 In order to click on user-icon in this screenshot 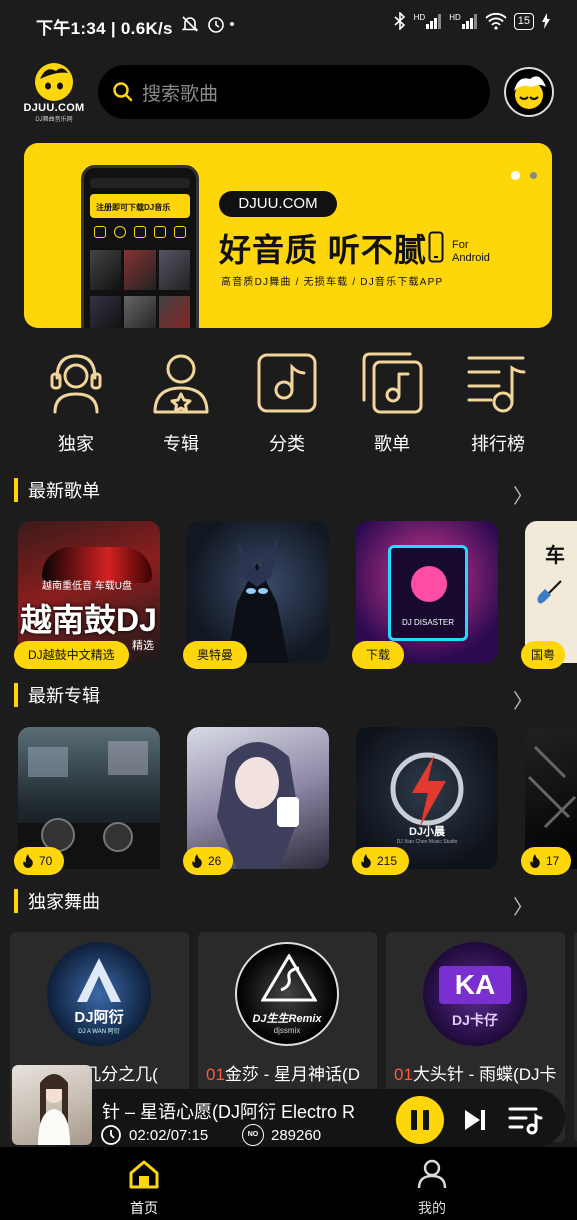, I will do `click(432, 1174)`.